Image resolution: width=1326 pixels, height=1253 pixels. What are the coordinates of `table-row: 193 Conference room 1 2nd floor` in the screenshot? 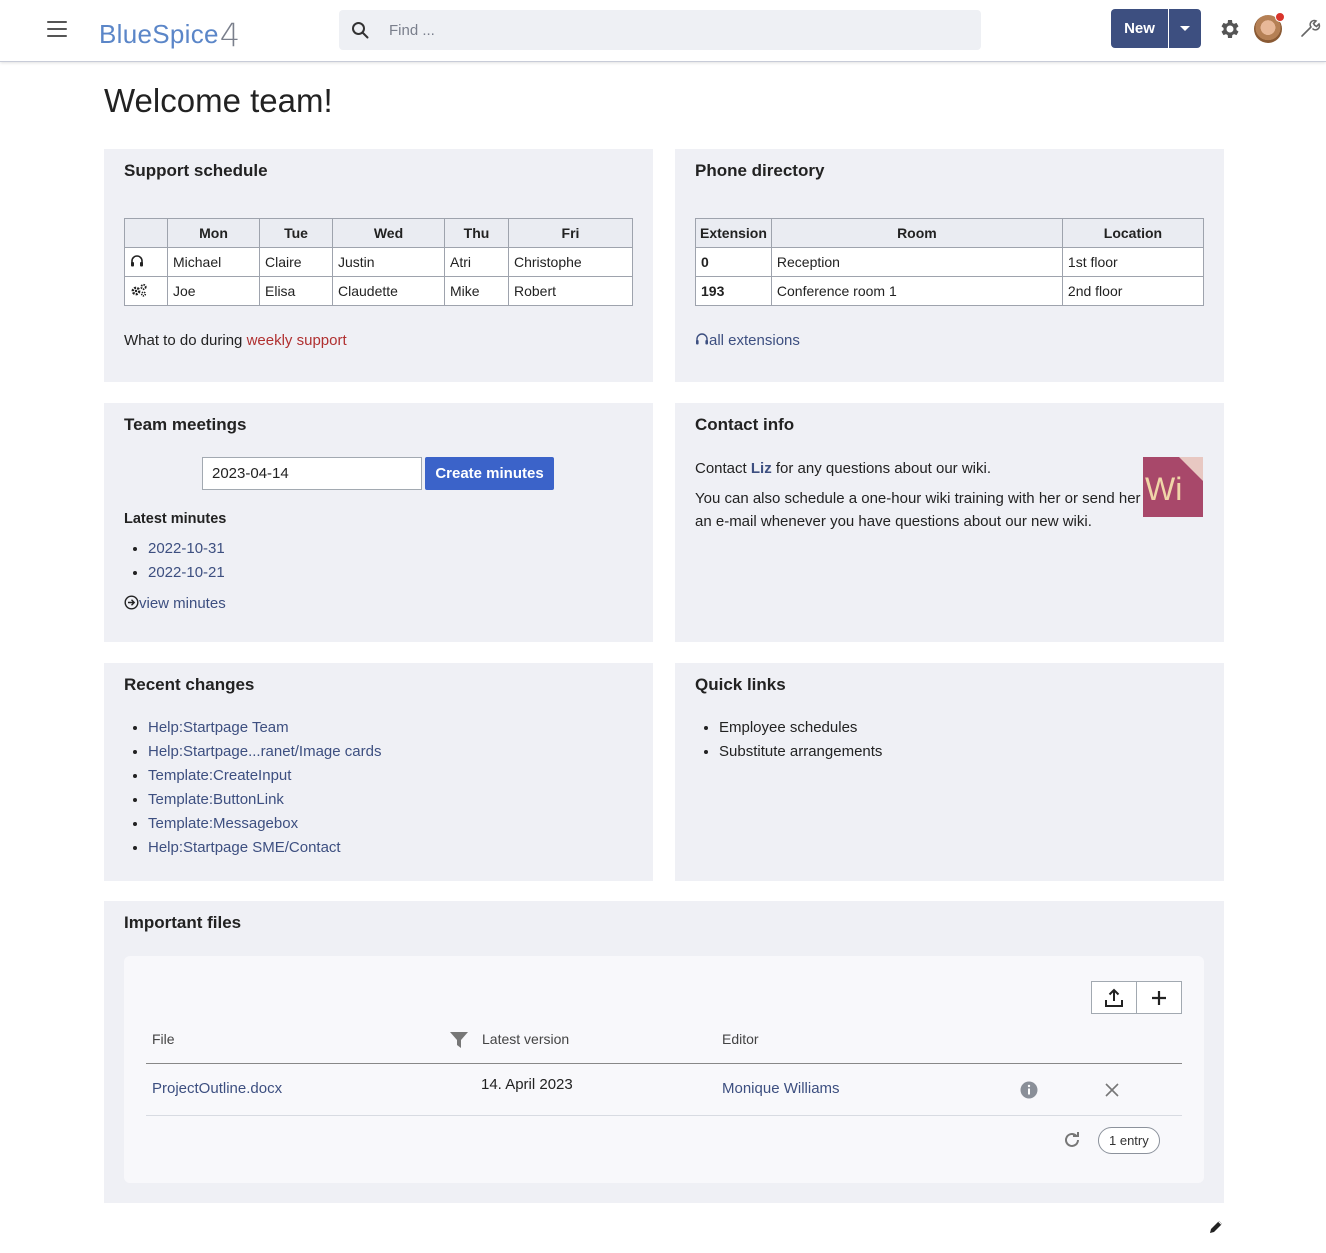 It's located at (950, 291).